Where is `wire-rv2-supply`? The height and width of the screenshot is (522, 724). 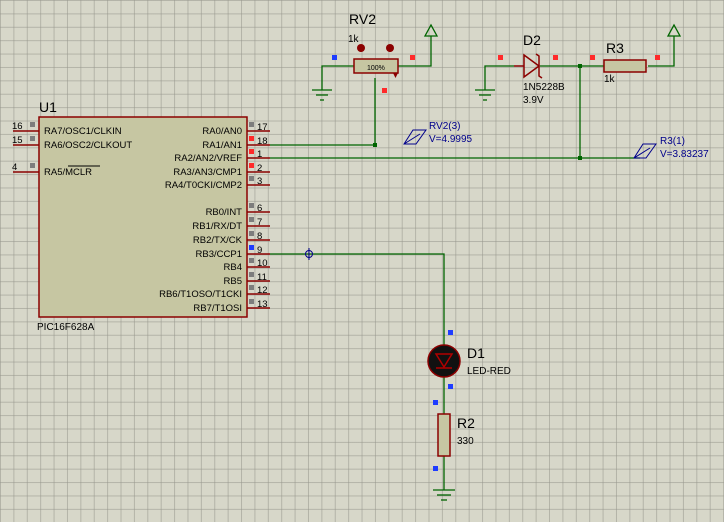
wire-rv2-supply is located at coordinates (415, 51).